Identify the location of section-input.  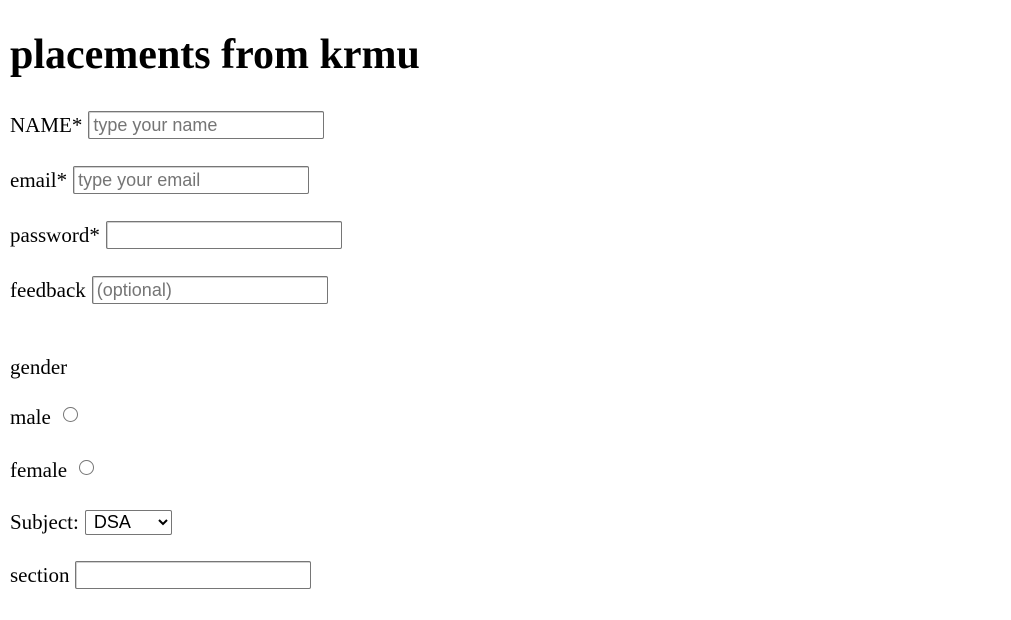
(193, 575).